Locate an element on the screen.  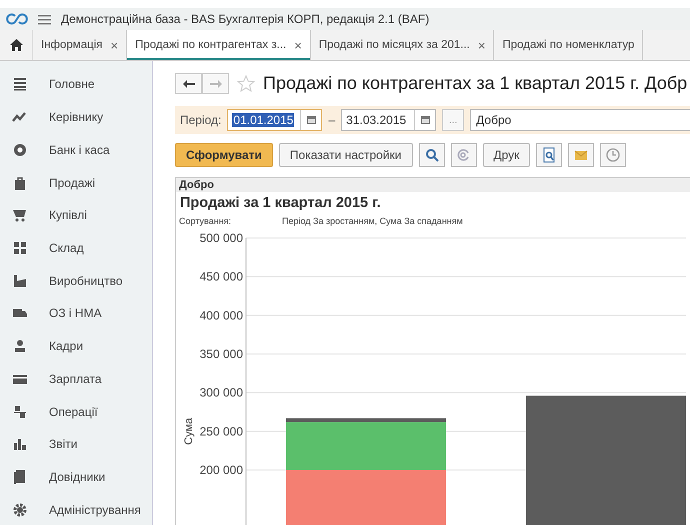
logo-icon is located at coordinates (17, 19).